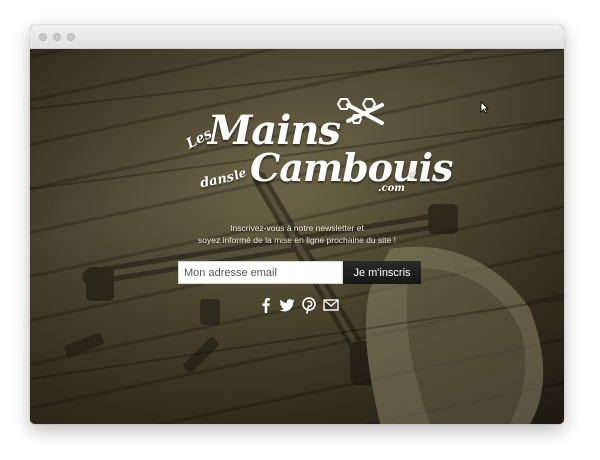 The width and height of the screenshot is (600, 460). Describe the element at coordinates (260, 272) in the screenshot. I see `email-input` at that location.